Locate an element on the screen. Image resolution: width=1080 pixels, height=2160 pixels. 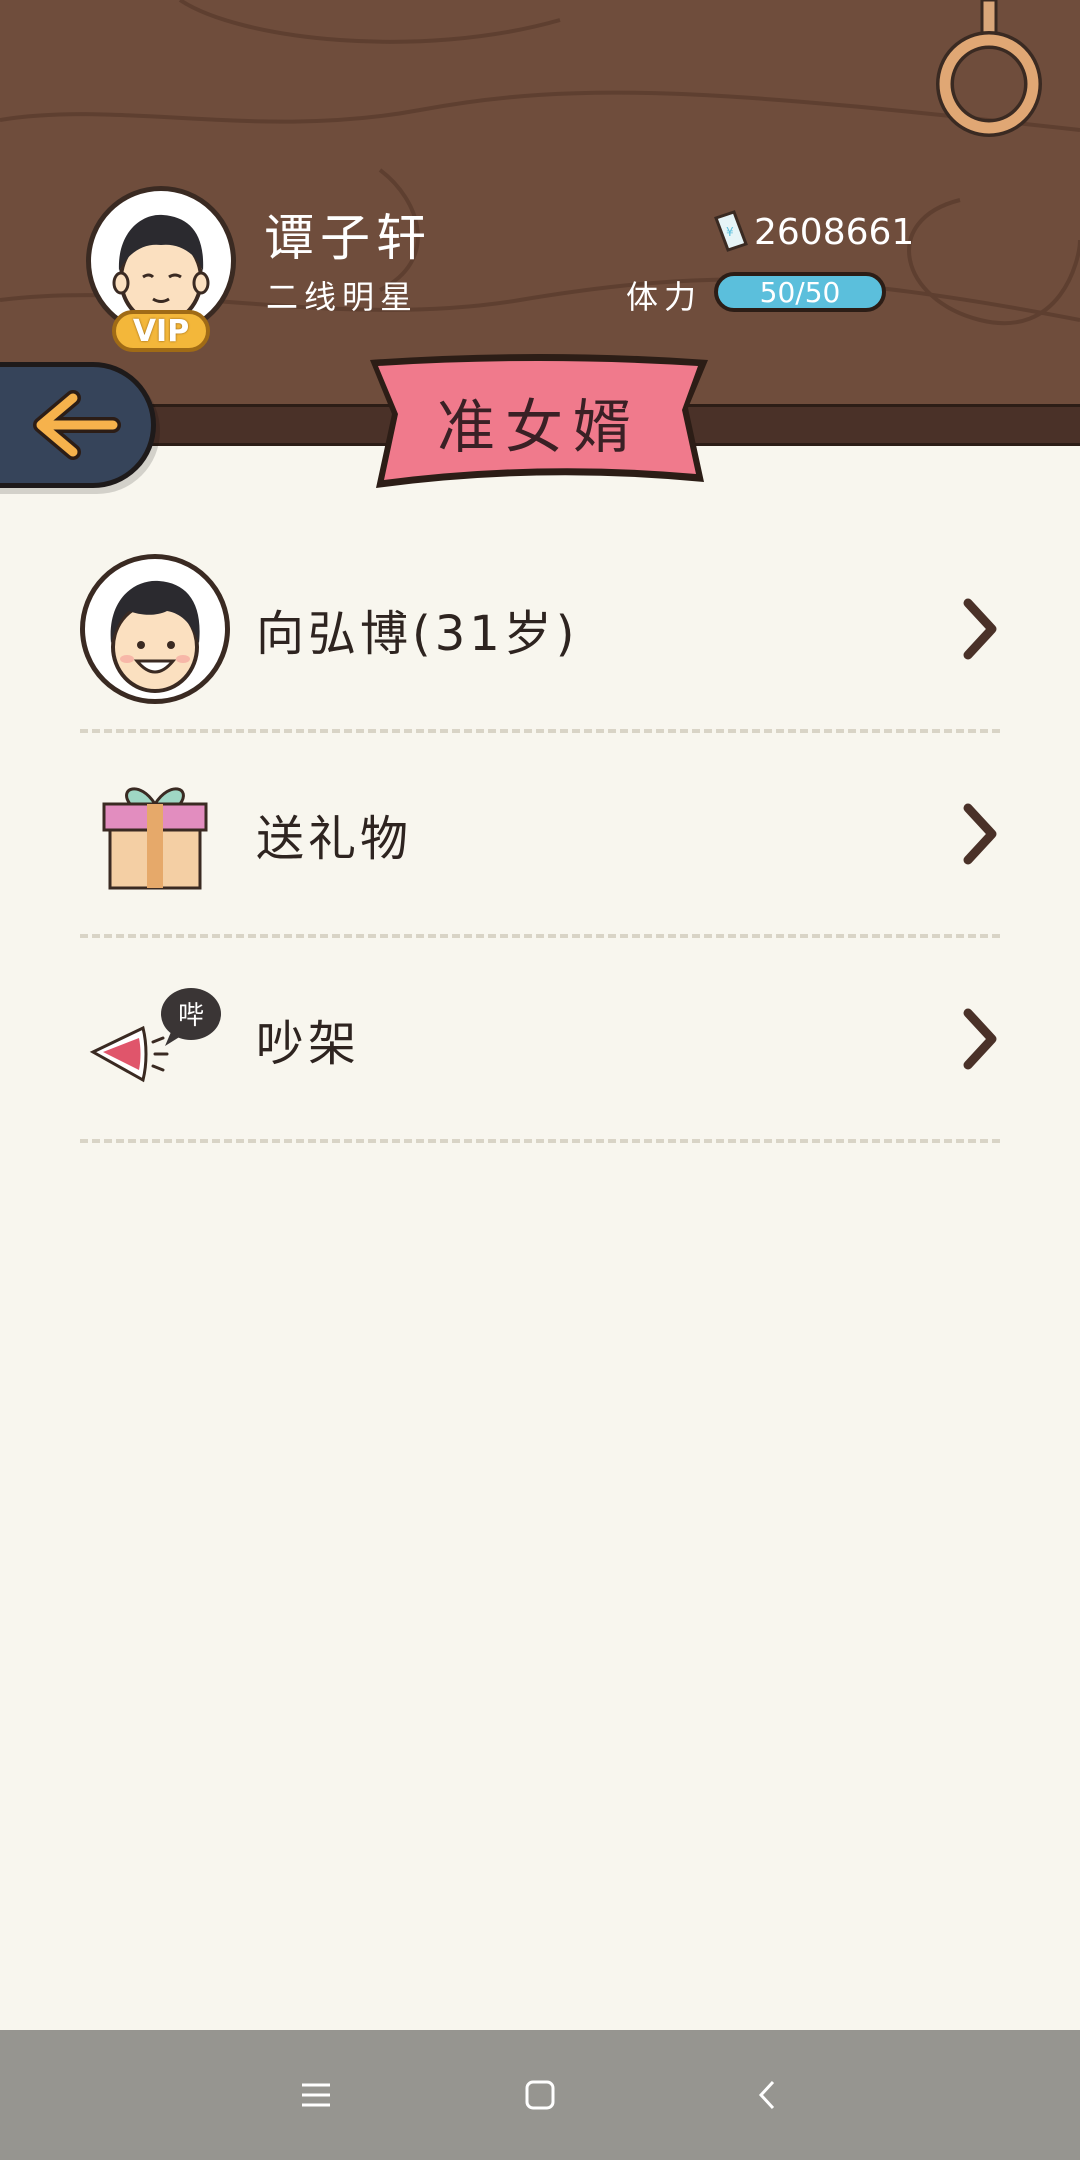
home-button is located at coordinates (540, 2095).